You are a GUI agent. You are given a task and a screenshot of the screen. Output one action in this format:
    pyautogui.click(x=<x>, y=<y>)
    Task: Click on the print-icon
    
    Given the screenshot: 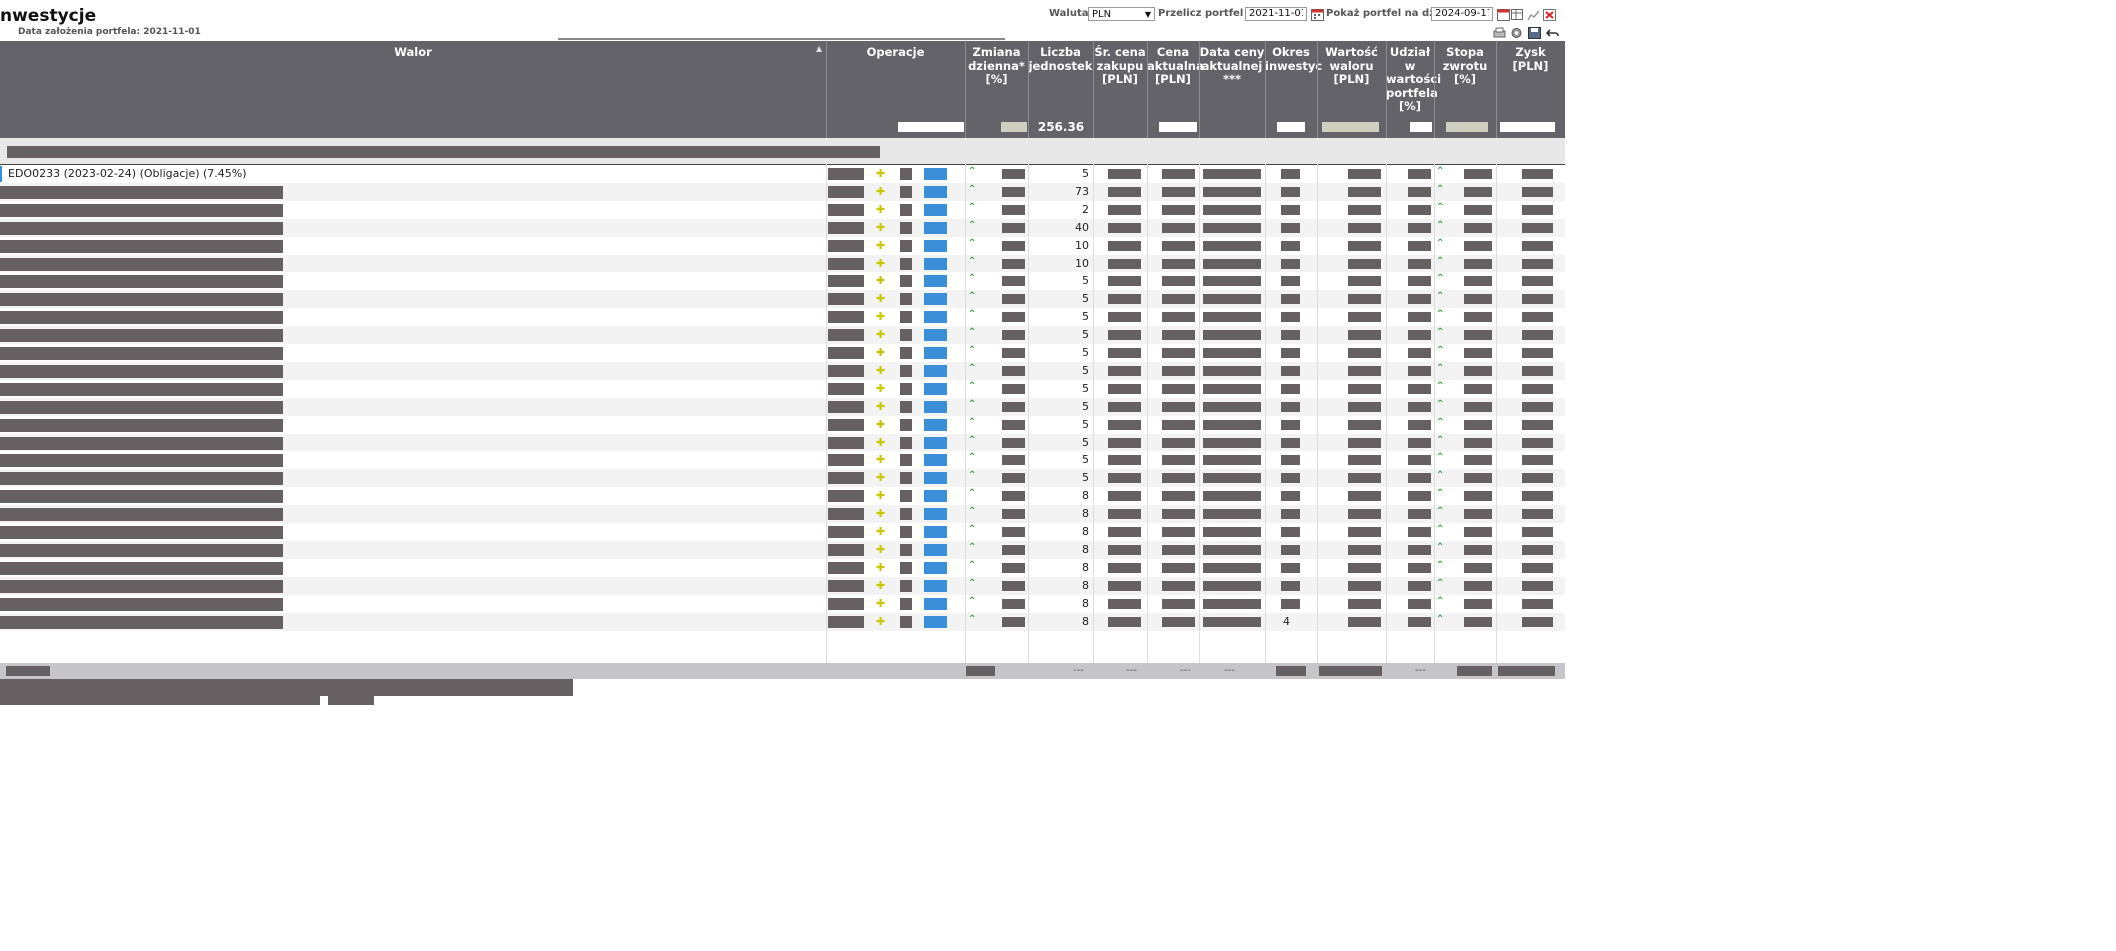 What is the action you would take?
    pyautogui.click(x=1499, y=33)
    